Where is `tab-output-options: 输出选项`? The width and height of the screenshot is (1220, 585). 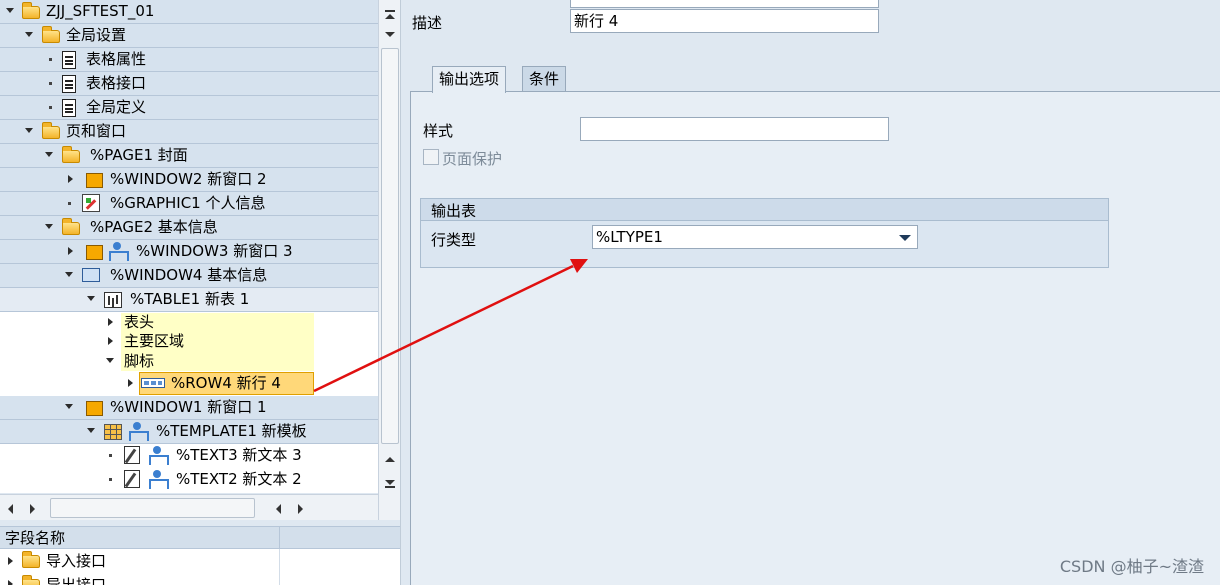 tab-output-options: 输出选项 is located at coordinates (469, 79).